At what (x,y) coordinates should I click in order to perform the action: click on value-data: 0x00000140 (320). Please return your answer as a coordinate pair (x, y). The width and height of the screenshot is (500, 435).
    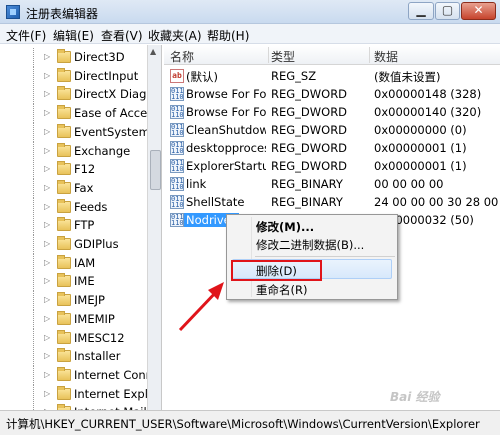
    Looking at the image, I should click on (428, 112).